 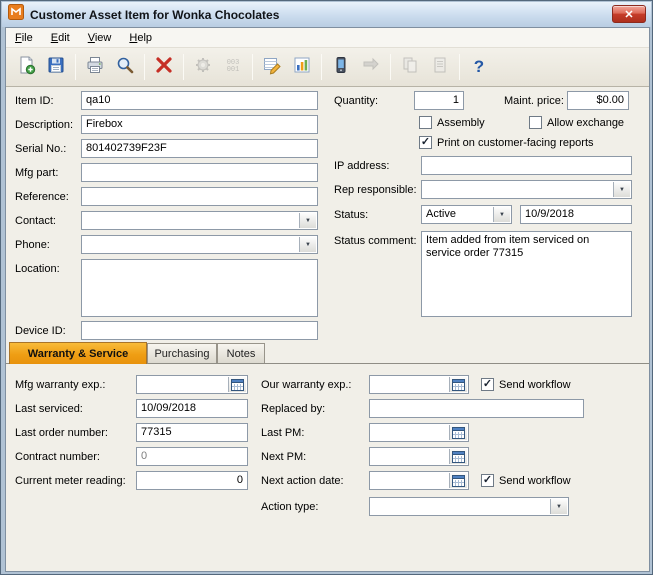 I want to click on notes-button, so click(x=440, y=67).